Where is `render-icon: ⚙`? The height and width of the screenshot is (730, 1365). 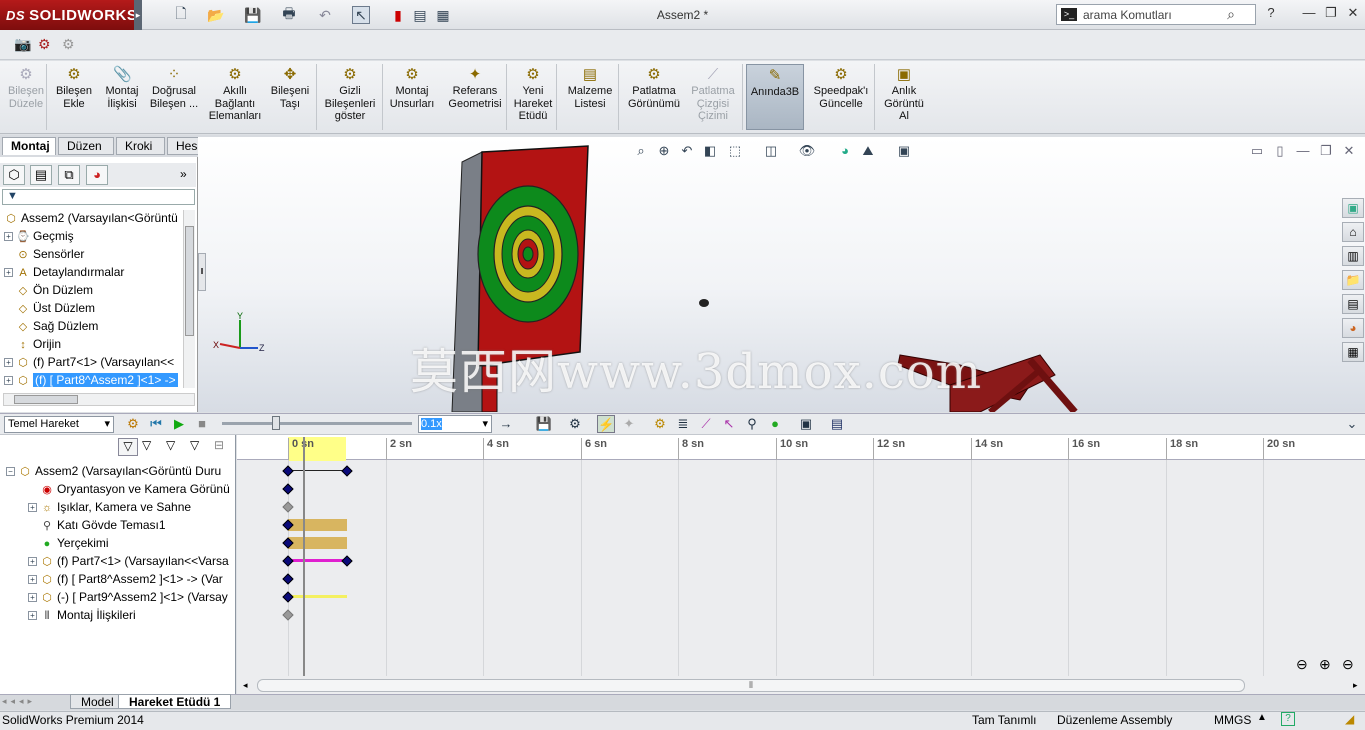
render-icon: ⚙ is located at coordinates (44, 44).